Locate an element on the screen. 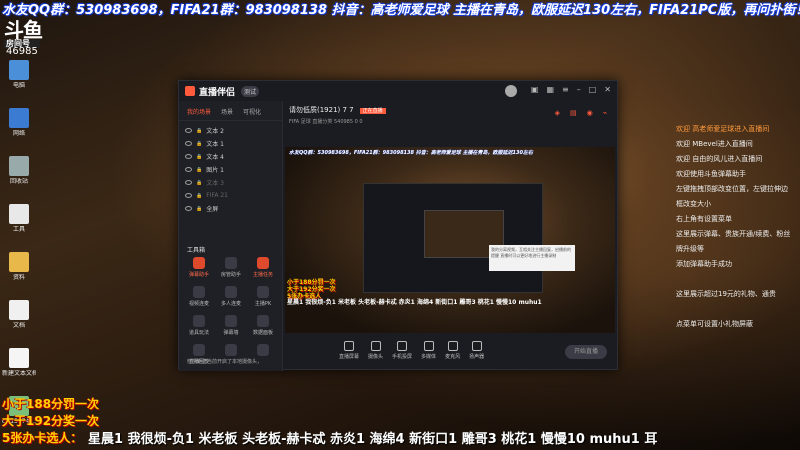 This screenshot has width=800, height=450. desktop-icon: 工具 is located at coordinates (19, 224).